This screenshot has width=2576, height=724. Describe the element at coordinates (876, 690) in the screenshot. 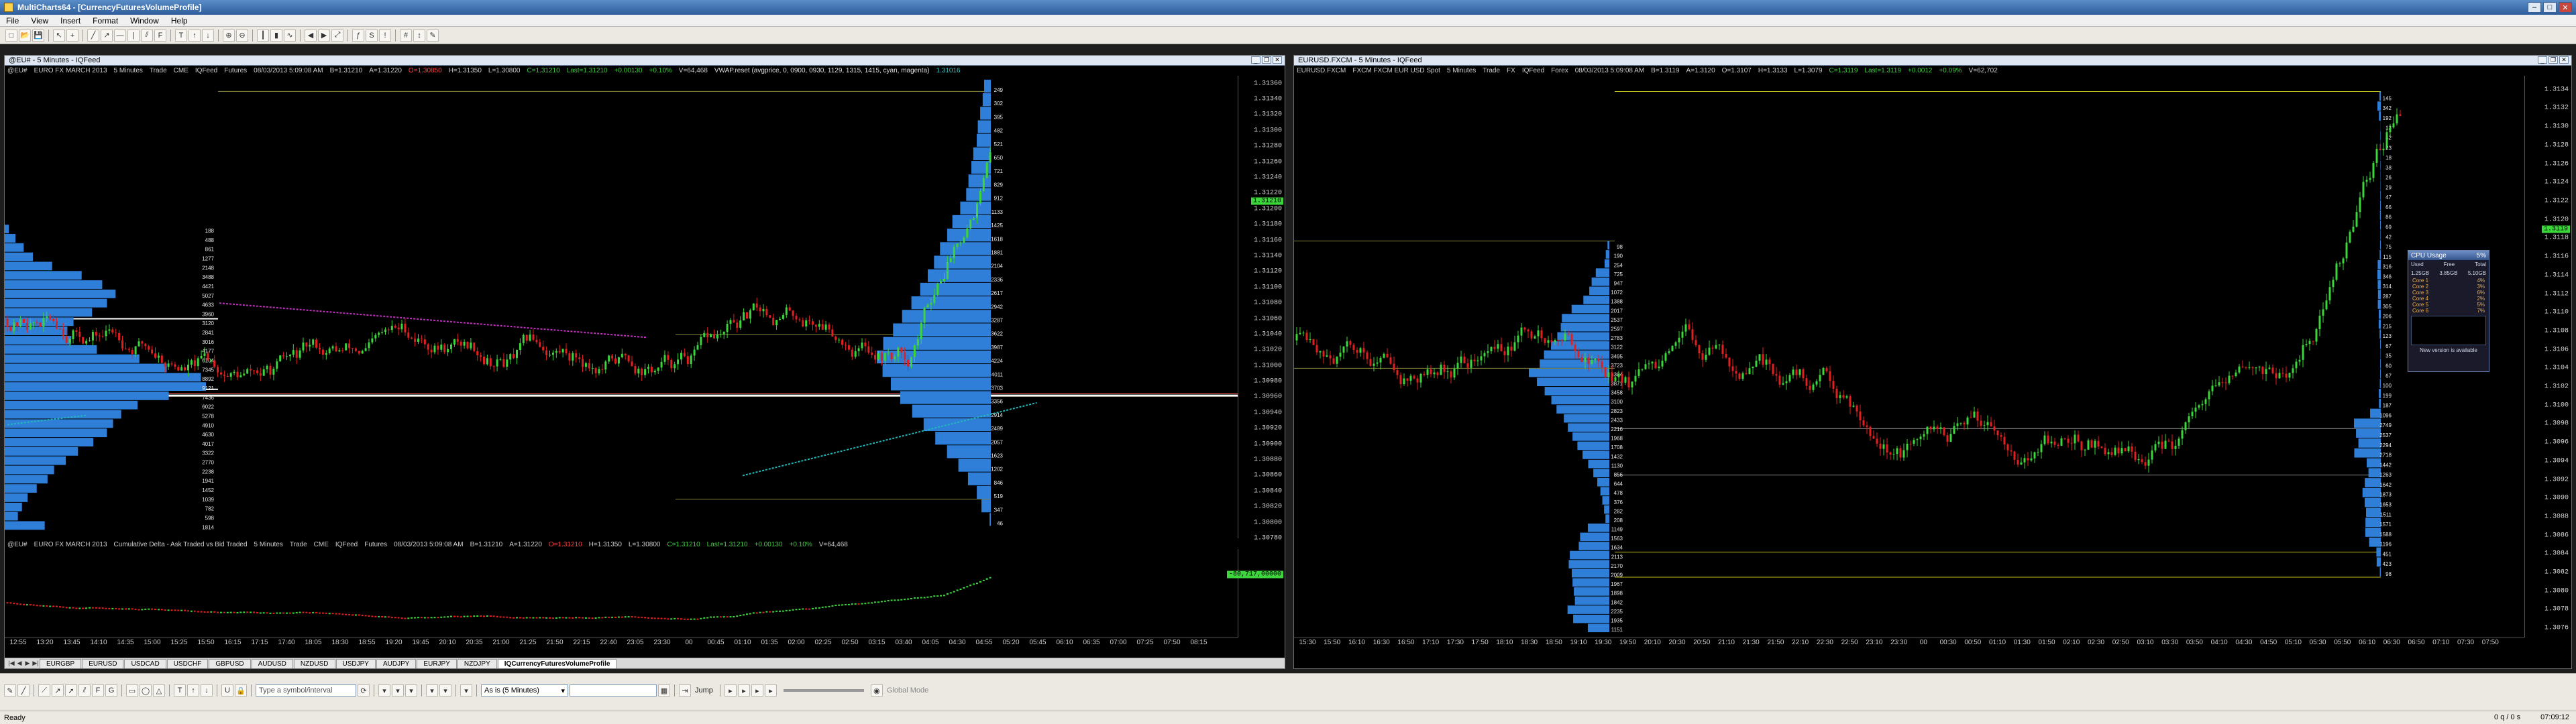

I see `global-mode-icon: ◉` at that location.